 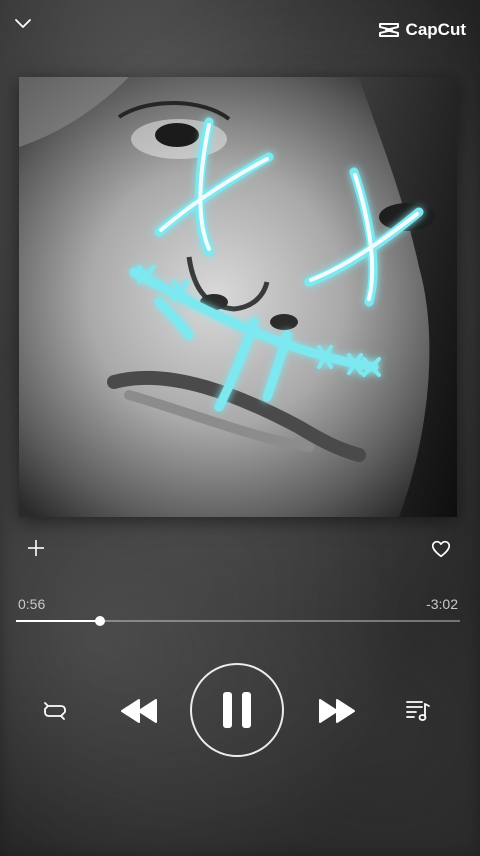 I want to click on fast-forward-icon, so click(x=337, y=711).